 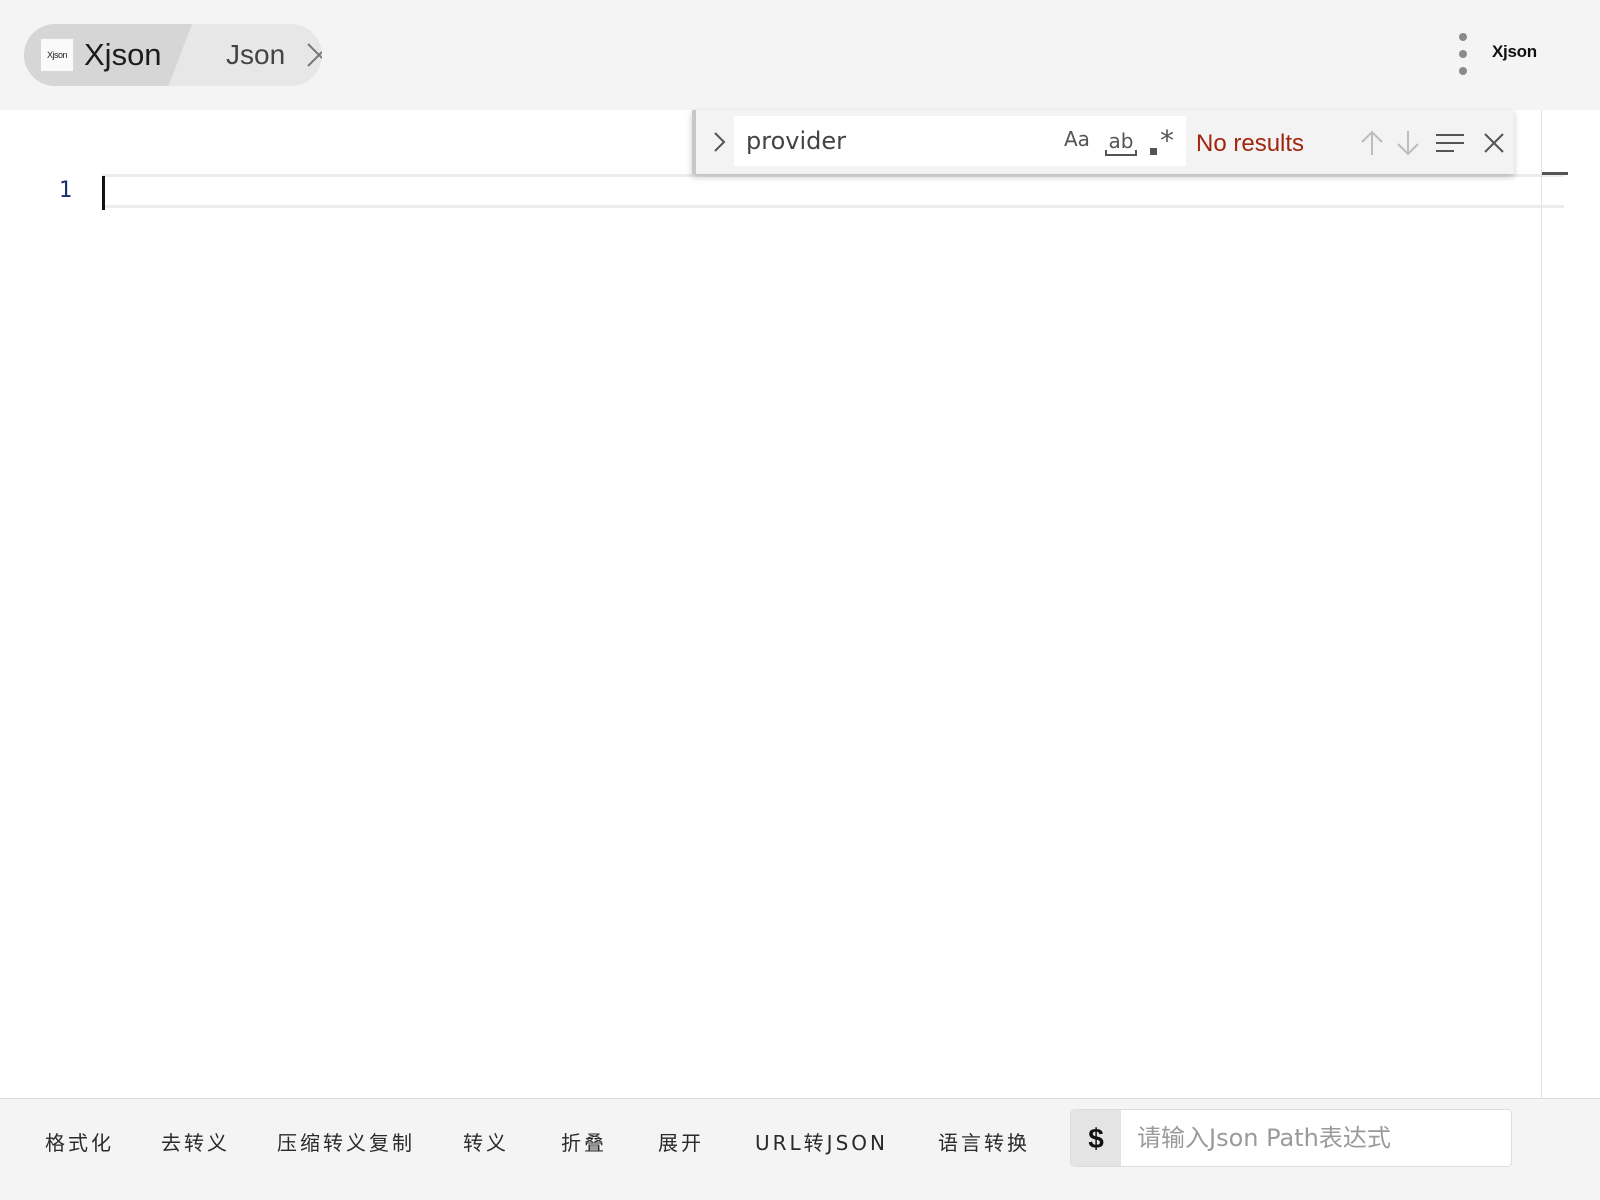 I want to click on escape-button: 转义, so click(x=486, y=1143).